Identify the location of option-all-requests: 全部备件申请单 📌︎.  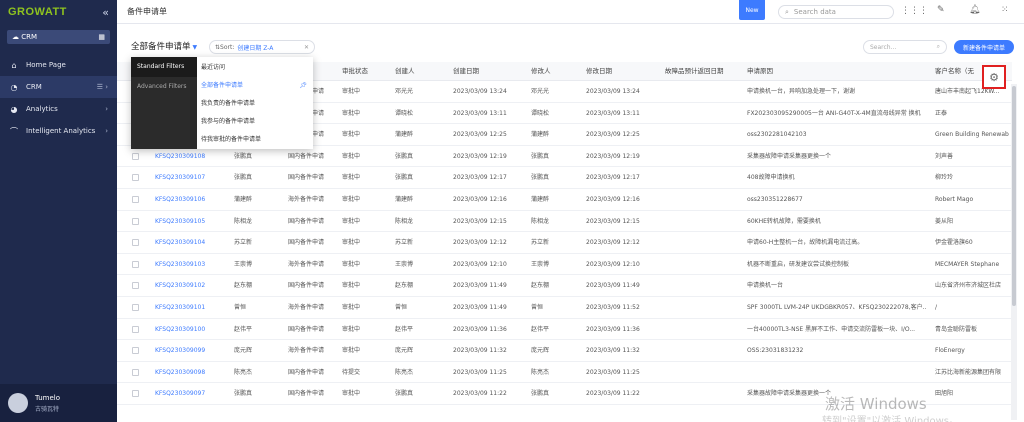
(255, 86).